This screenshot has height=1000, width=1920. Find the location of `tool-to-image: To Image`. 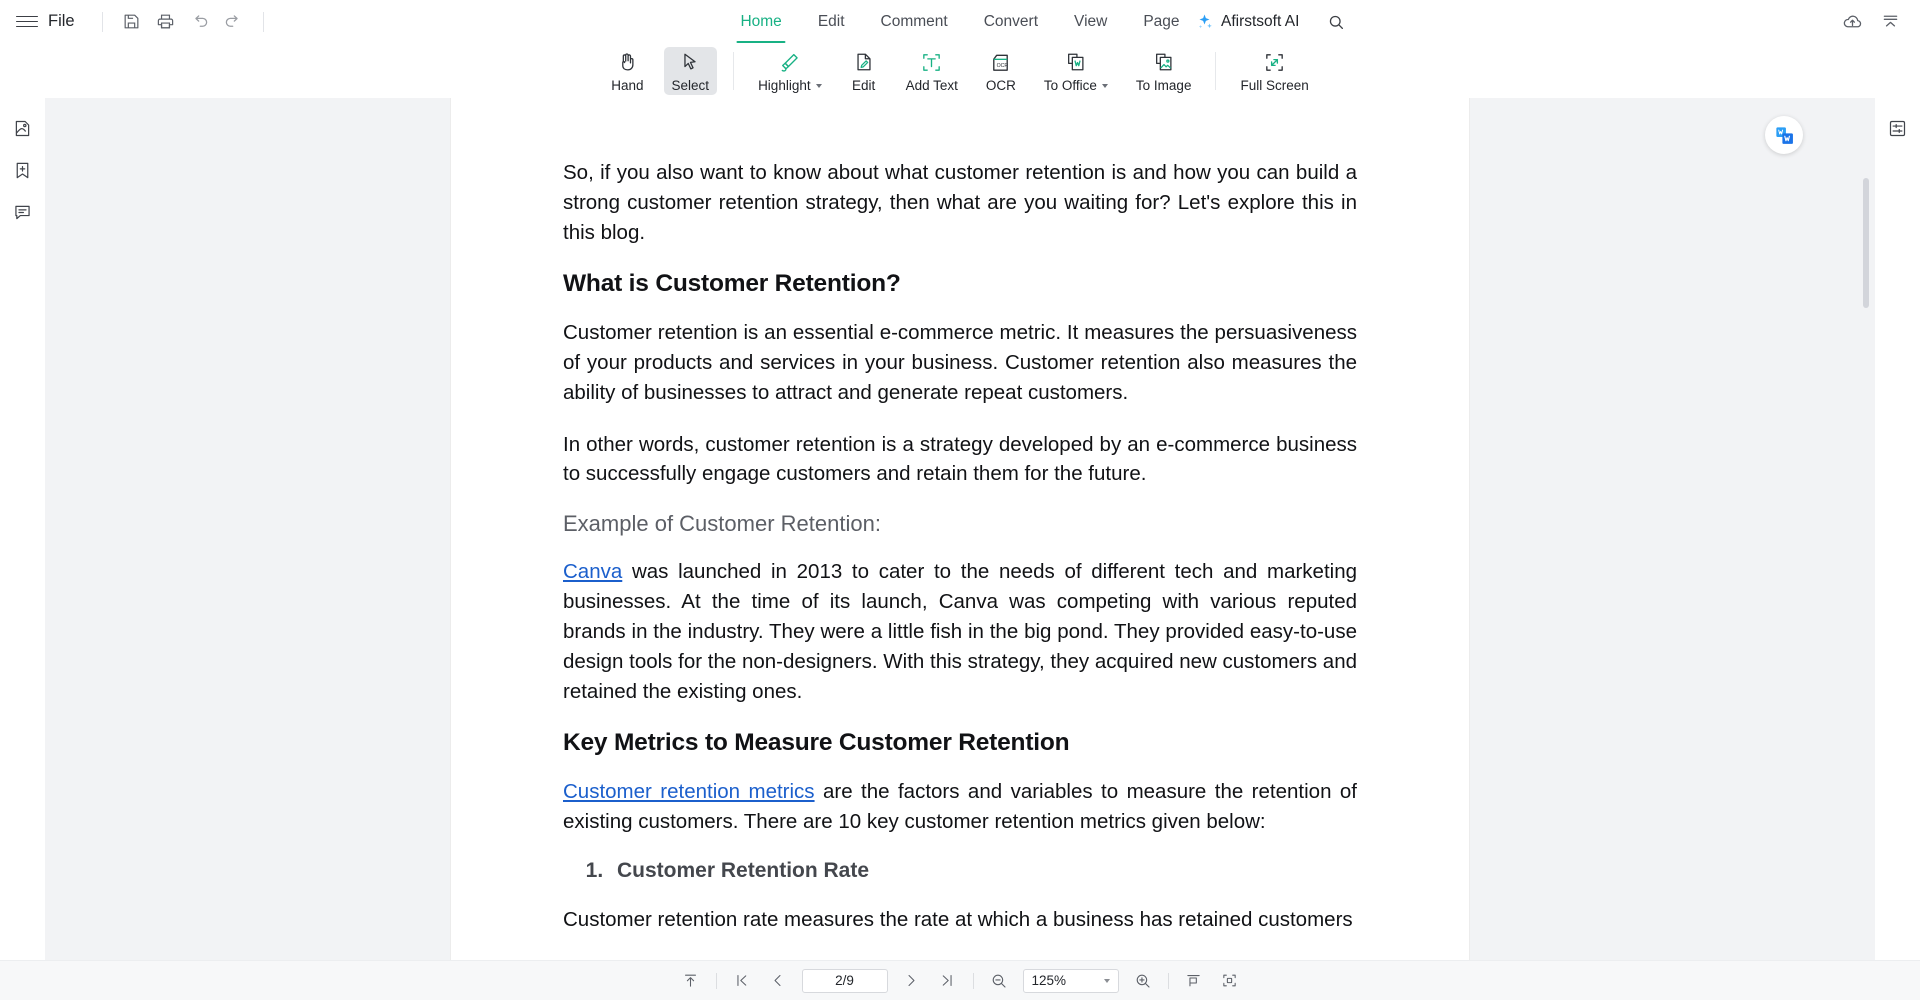

tool-to-image: To Image is located at coordinates (1164, 71).